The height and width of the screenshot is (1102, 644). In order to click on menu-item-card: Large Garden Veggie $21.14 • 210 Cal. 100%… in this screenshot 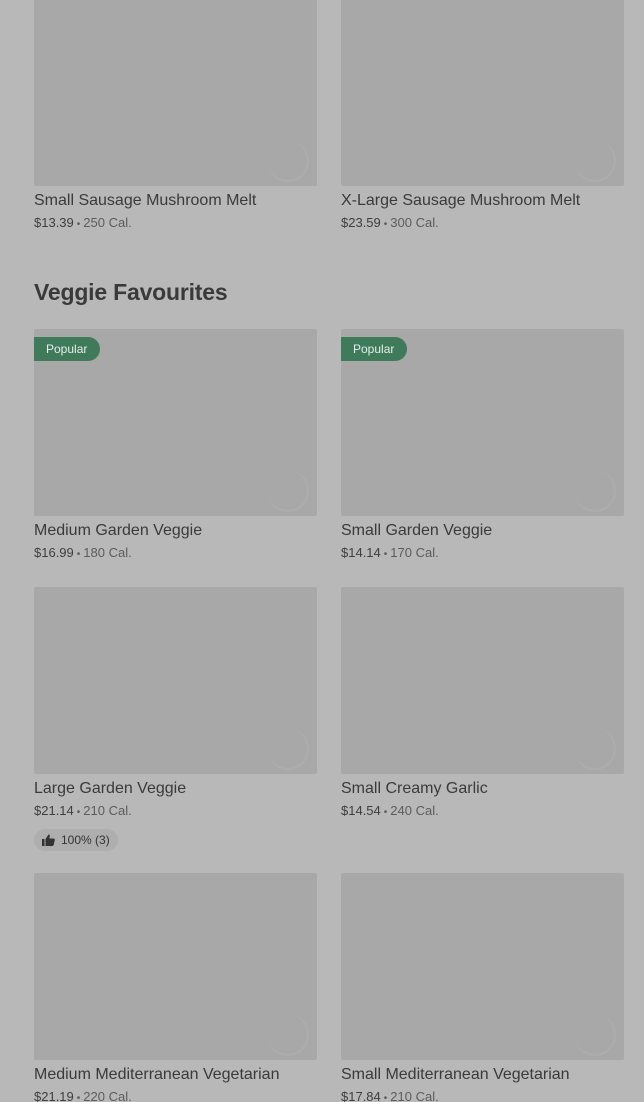, I will do `click(175, 719)`.